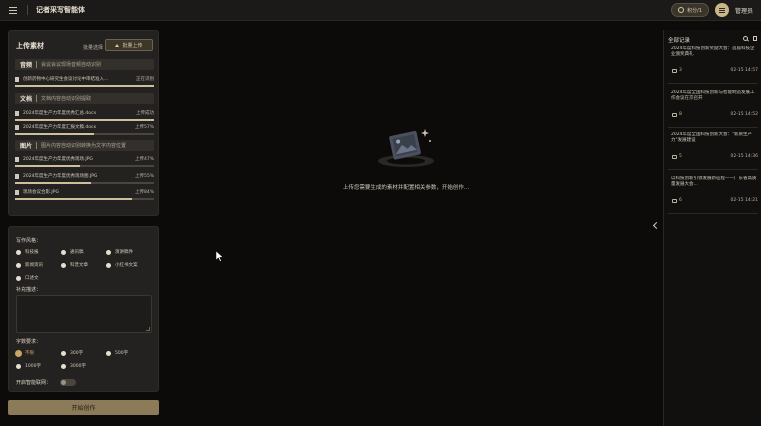  What do you see at coordinates (68, 382) in the screenshot?
I see `smart-toggle` at bounding box center [68, 382].